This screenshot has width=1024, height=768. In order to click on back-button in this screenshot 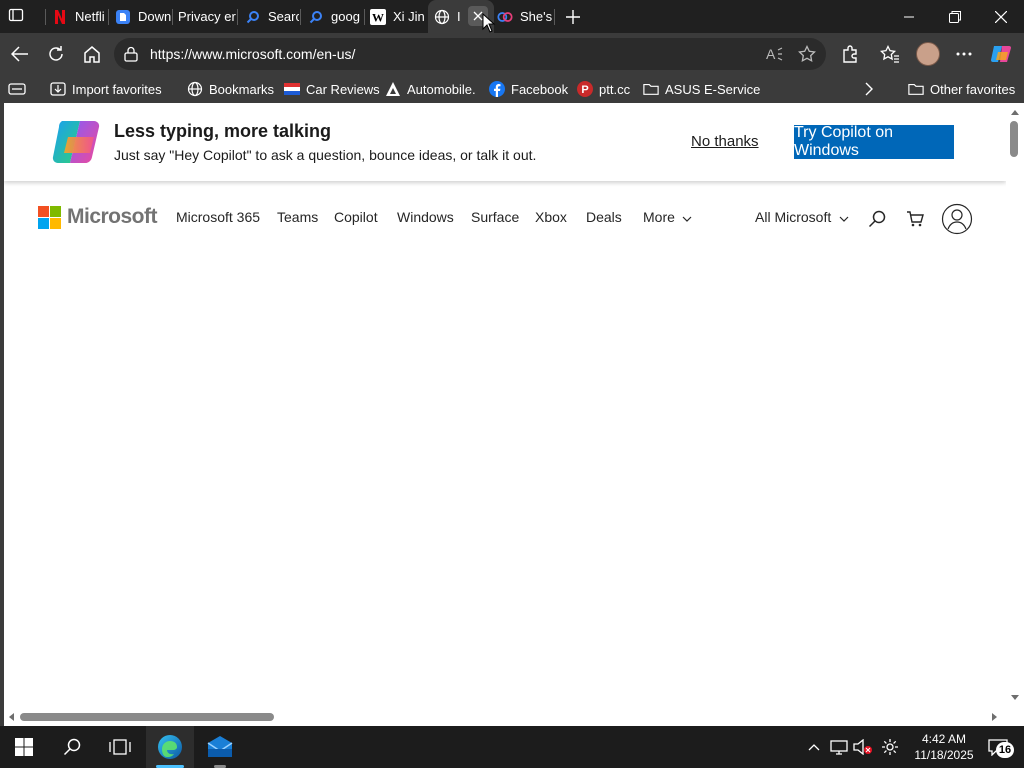, I will do `click(20, 54)`.